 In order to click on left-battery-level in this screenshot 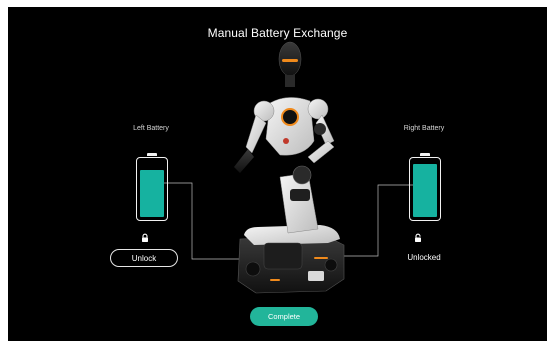, I will do `click(152, 193)`.